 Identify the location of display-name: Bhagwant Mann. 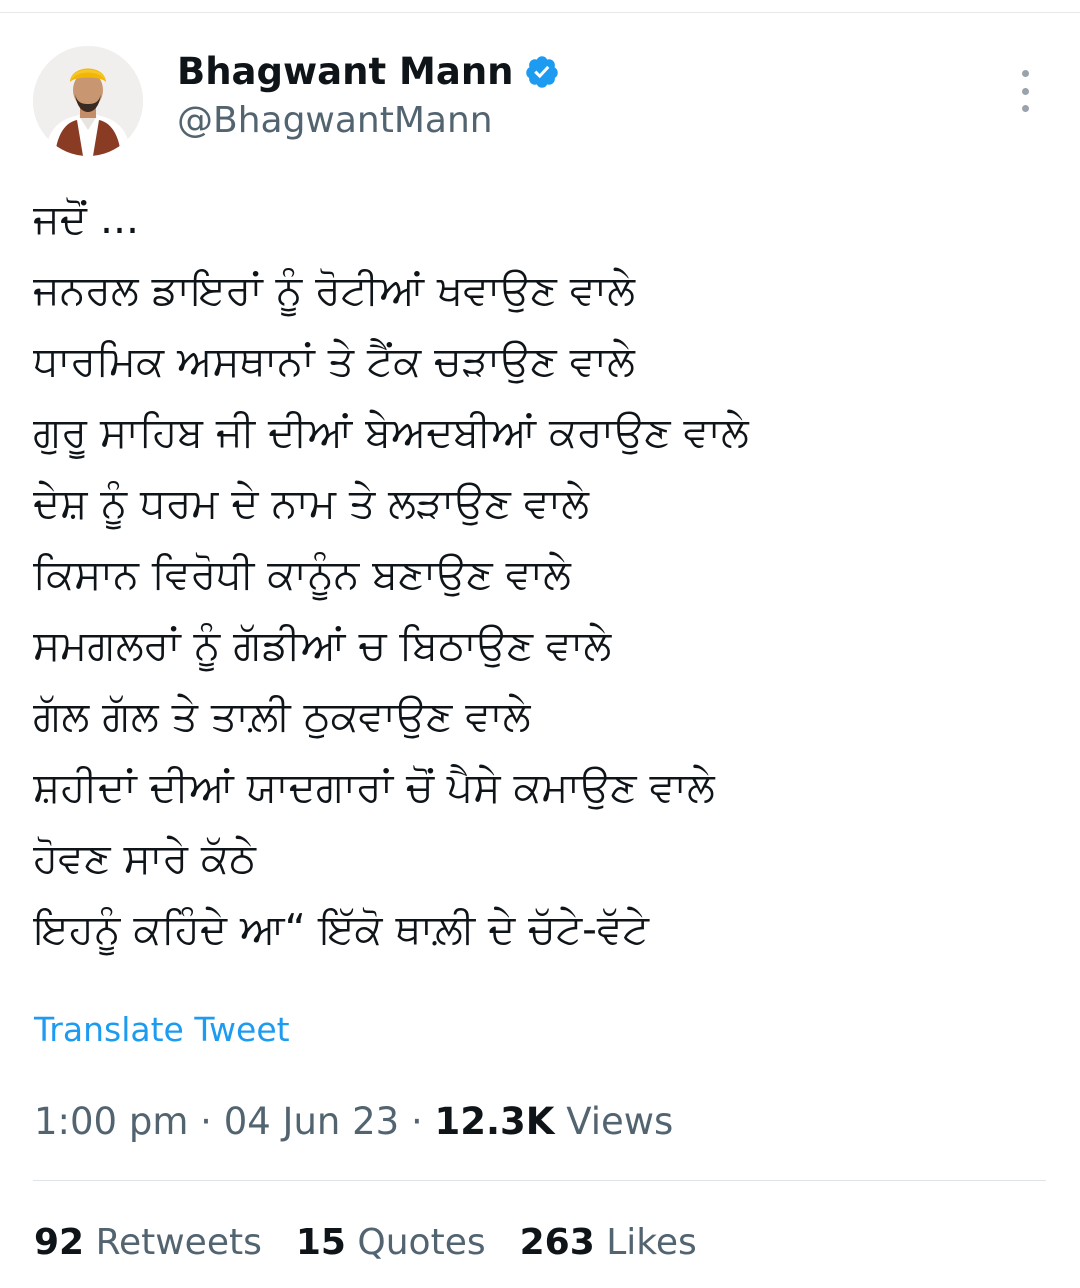
(345, 71).